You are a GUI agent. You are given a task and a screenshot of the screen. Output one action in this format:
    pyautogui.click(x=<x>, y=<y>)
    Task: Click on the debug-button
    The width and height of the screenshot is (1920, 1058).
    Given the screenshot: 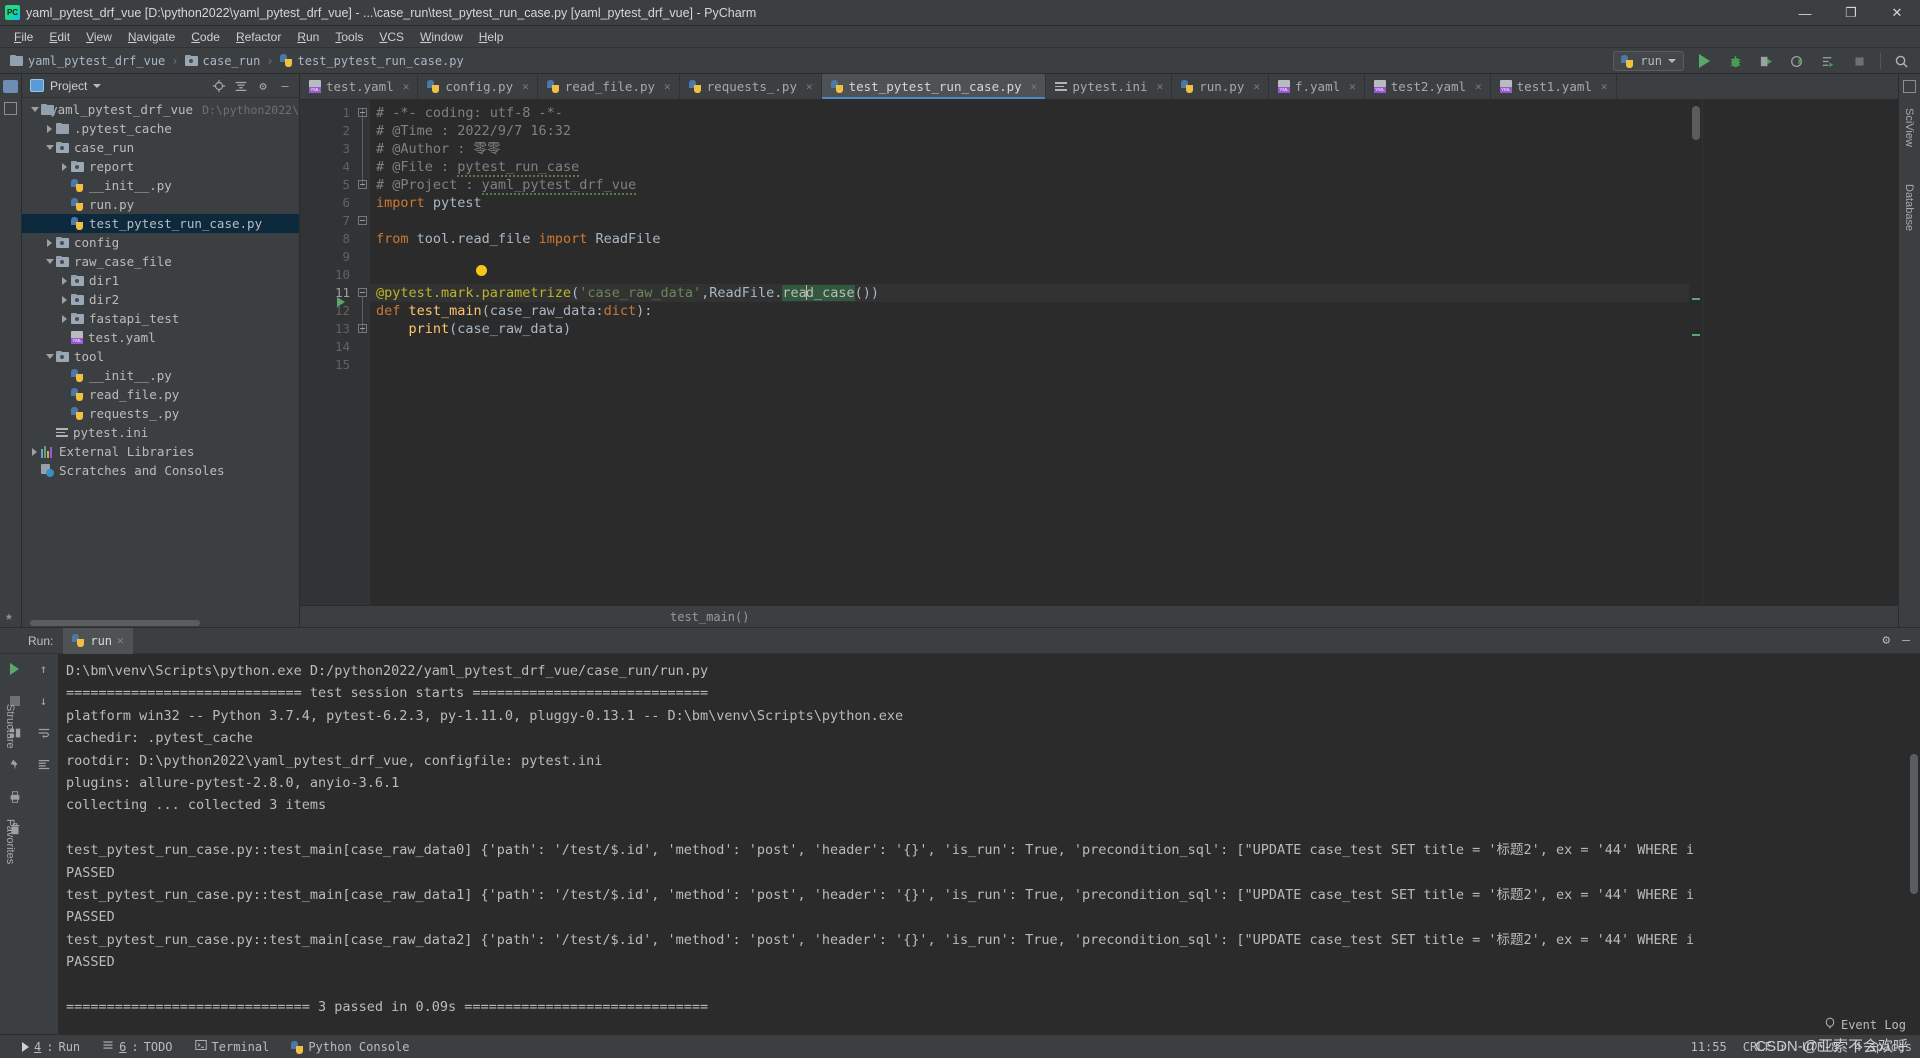 What is the action you would take?
    pyautogui.click(x=1735, y=61)
    